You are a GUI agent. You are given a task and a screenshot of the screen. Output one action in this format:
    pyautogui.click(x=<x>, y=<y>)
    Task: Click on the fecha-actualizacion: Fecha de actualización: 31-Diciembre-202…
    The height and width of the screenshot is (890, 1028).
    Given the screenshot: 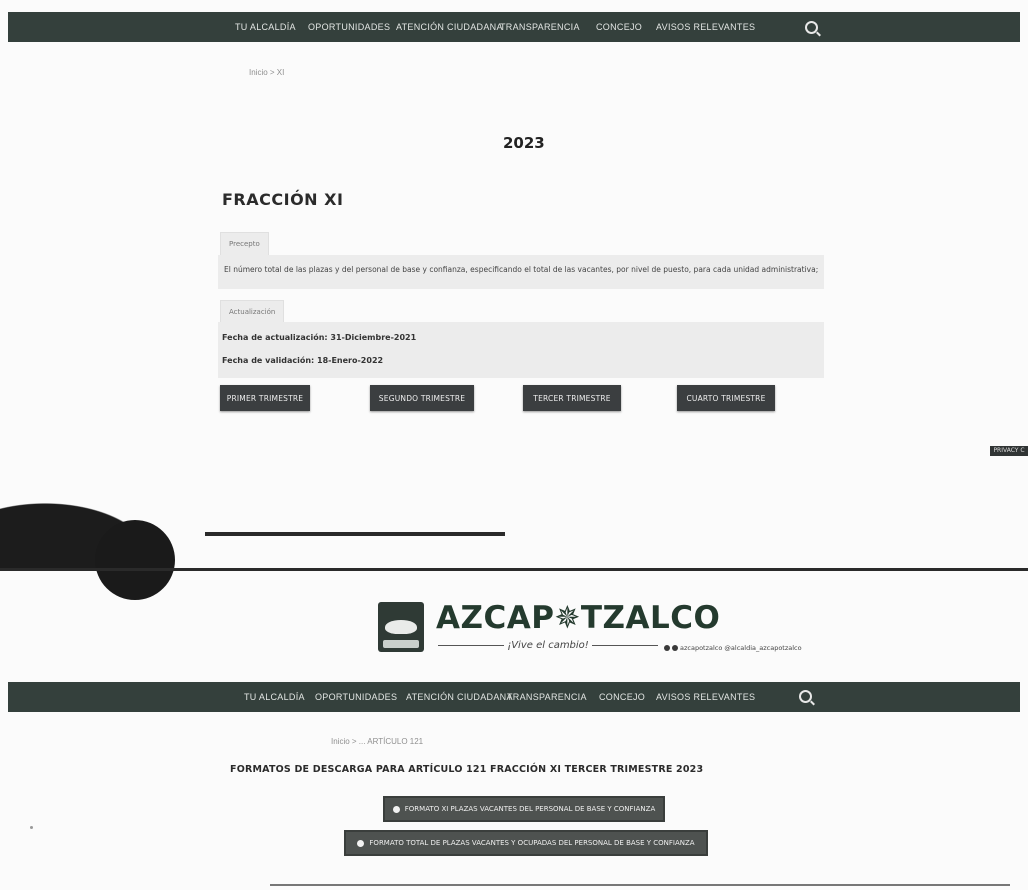 What is the action you would take?
    pyautogui.click(x=319, y=337)
    